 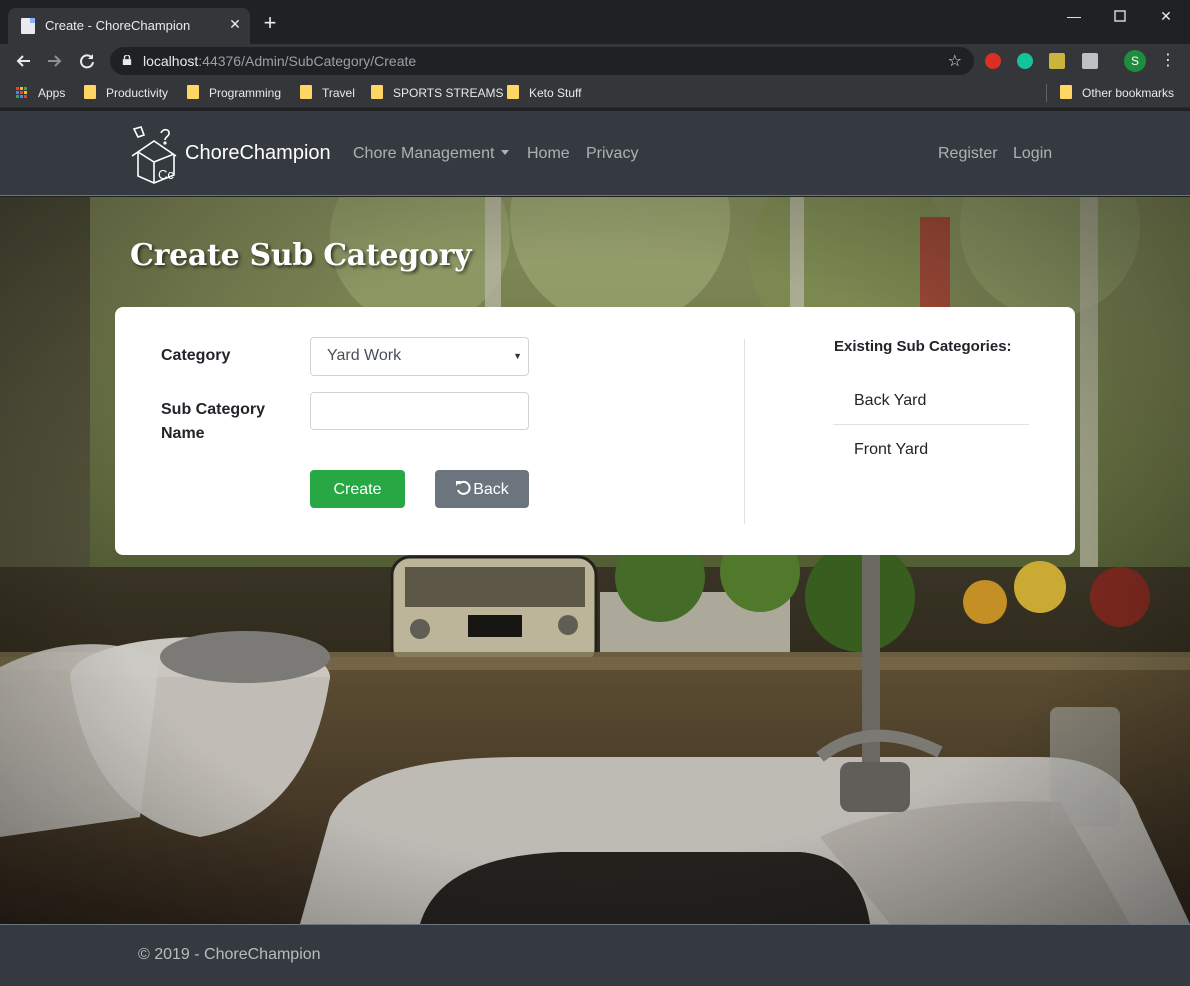 What do you see at coordinates (437, 94) in the screenshot?
I see `bookmark-sports-streams: SPORTS STREAMS` at bounding box center [437, 94].